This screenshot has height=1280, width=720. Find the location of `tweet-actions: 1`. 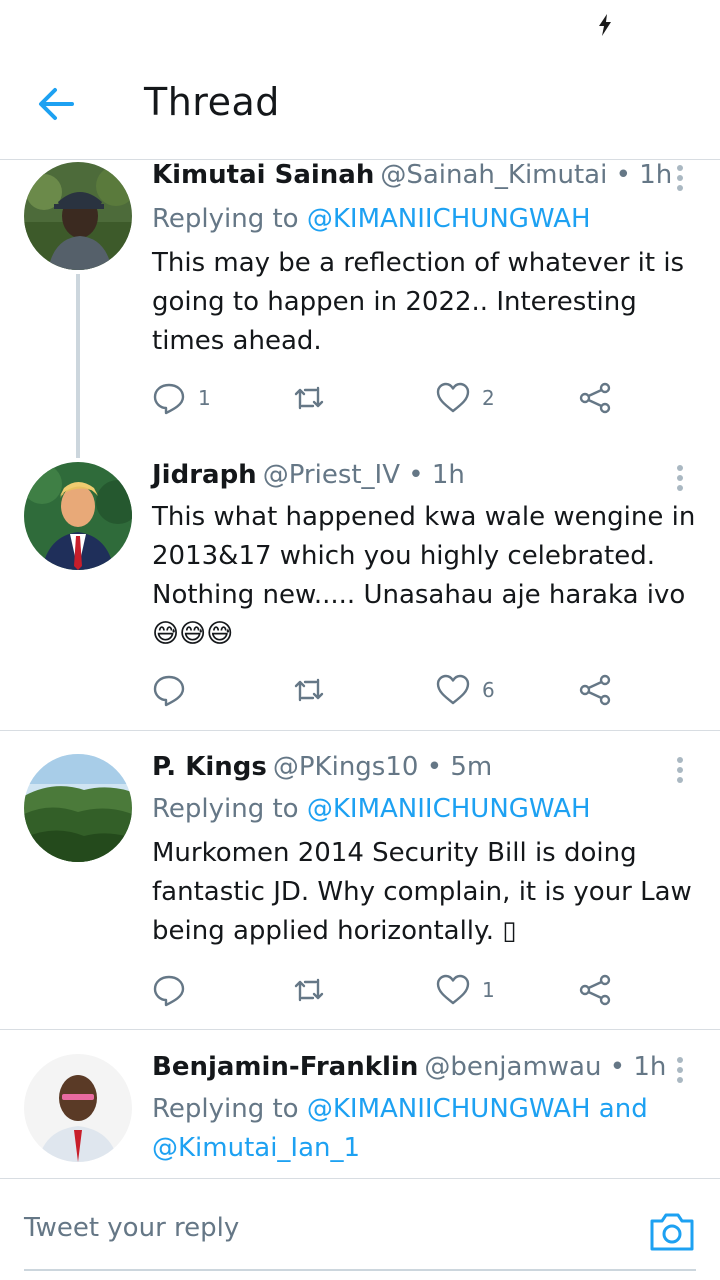

tweet-actions: 1 is located at coordinates (392, 990).